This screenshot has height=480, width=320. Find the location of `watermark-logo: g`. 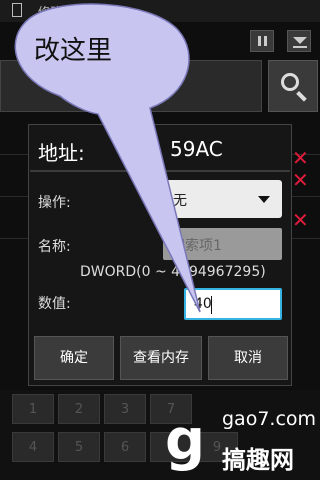

watermark-logo: g is located at coordinates (185, 440).